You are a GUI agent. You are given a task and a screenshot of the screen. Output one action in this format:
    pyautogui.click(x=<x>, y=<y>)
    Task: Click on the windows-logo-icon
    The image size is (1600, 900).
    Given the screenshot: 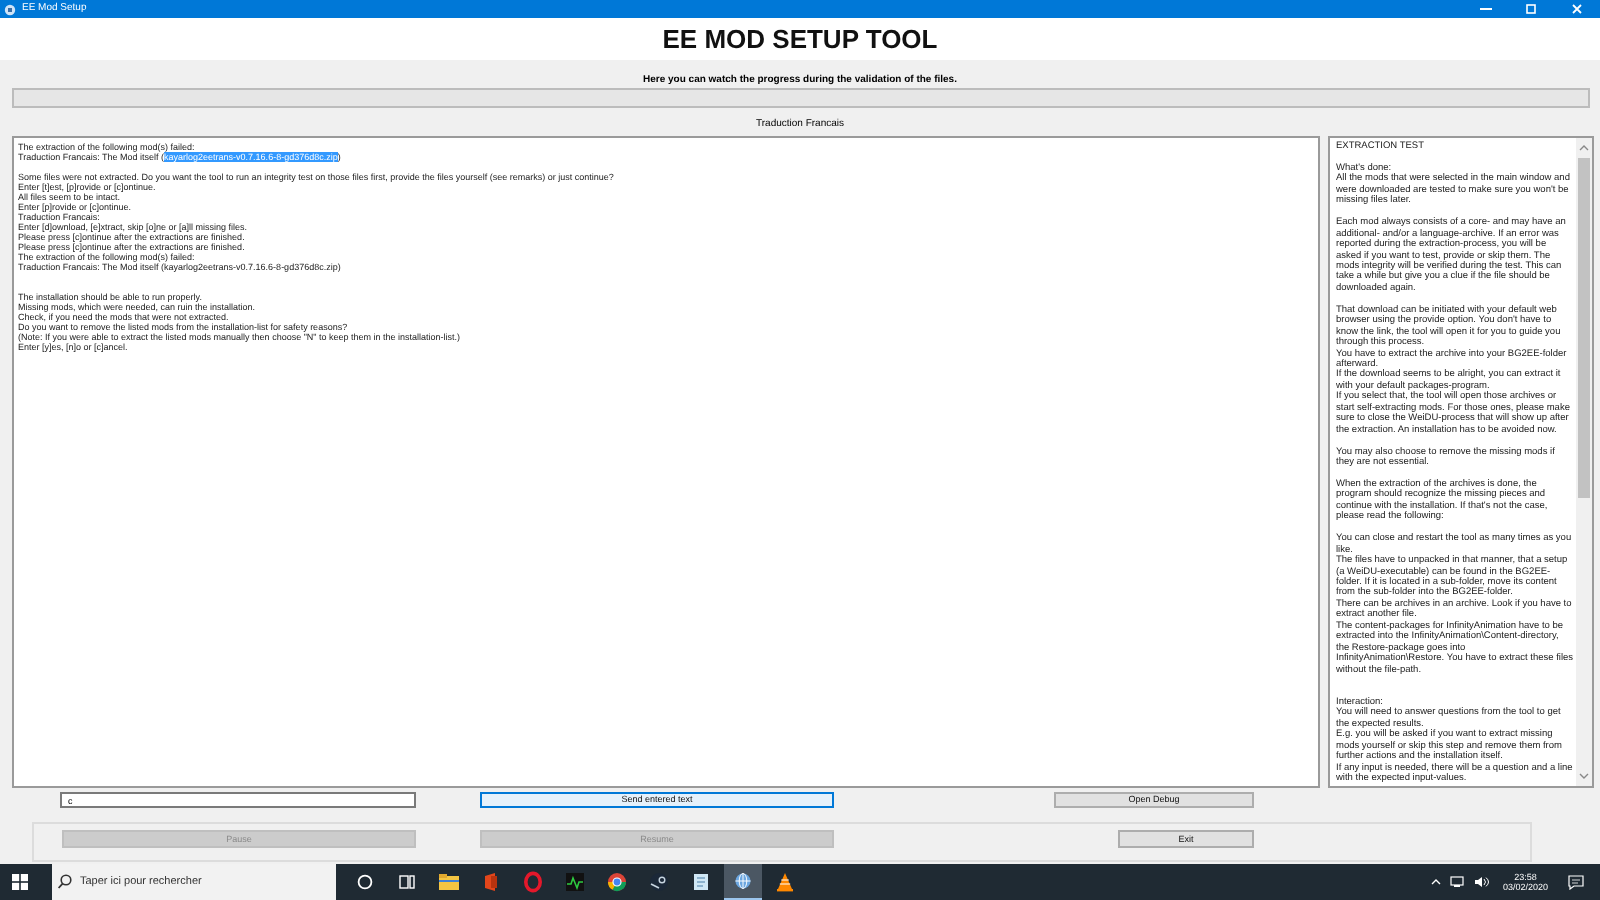 What is the action you would take?
    pyautogui.click(x=20, y=882)
    